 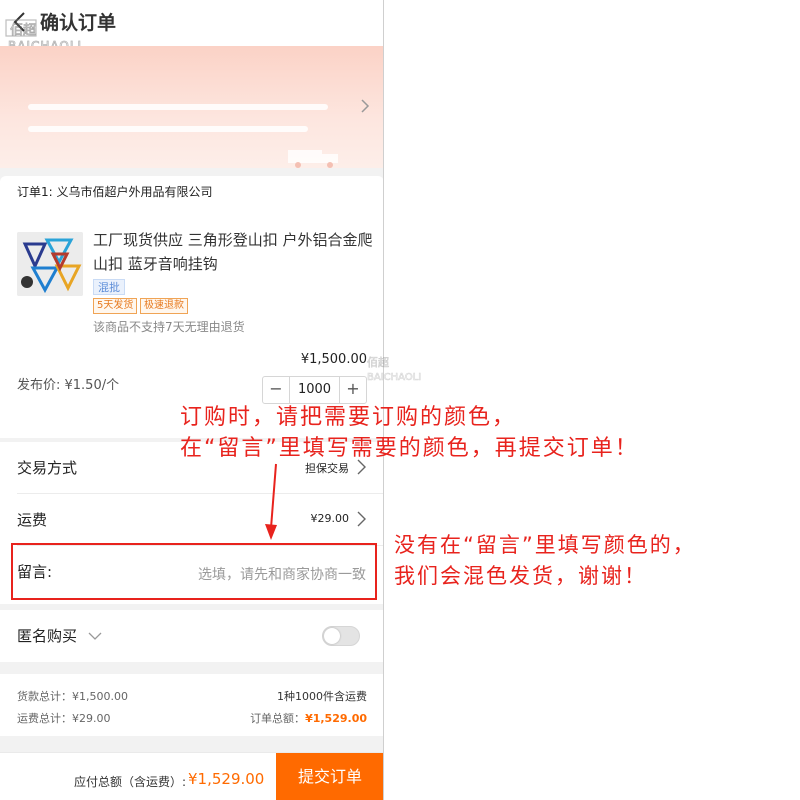 What do you see at coordinates (313, 159) in the screenshot?
I see `truck-icon` at bounding box center [313, 159].